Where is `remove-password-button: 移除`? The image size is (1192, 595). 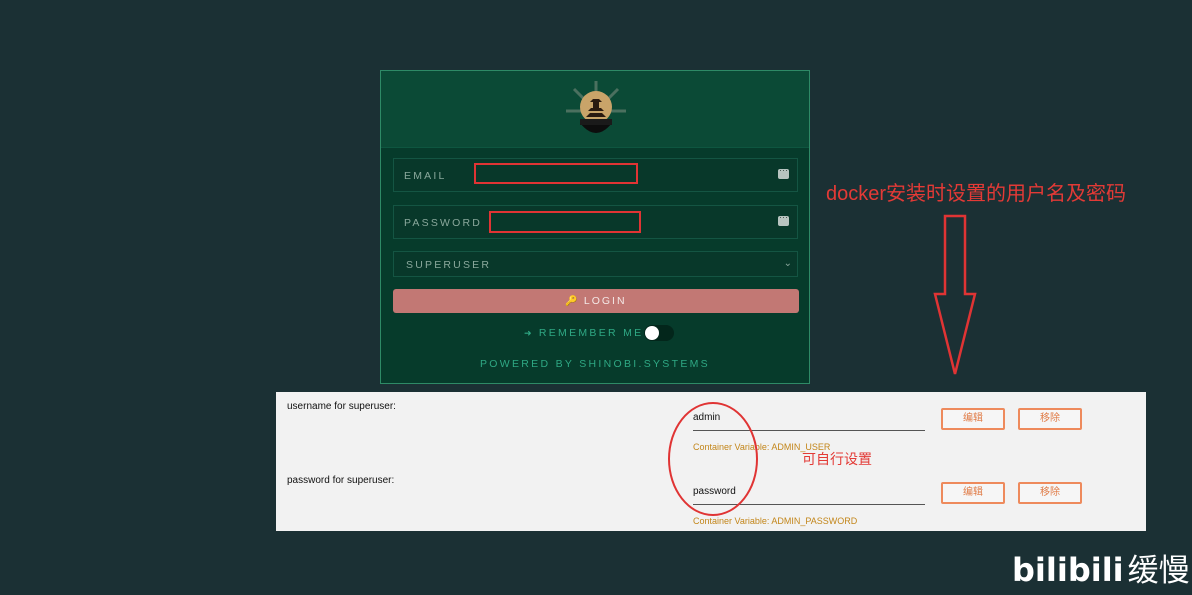 remove-password-button: 移除 is located at coordinates (1050, 493).